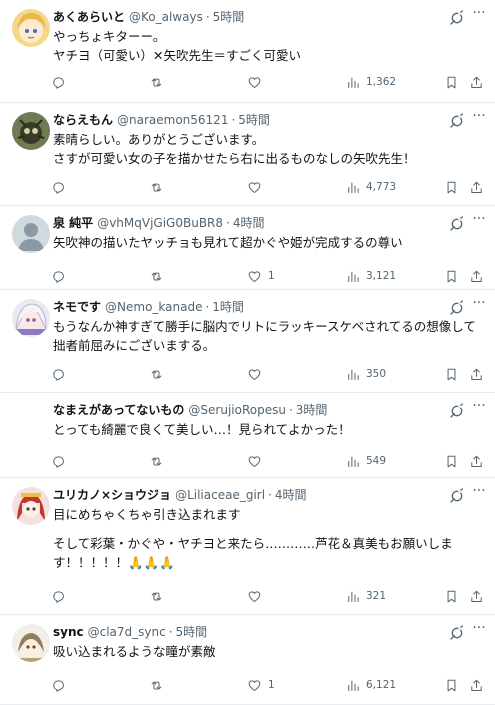 The width and height of the screenshot is (495, 705). Describe the element at coordinates (370, 685) in the screenshot. I see `views-button: 6,121` at that location.